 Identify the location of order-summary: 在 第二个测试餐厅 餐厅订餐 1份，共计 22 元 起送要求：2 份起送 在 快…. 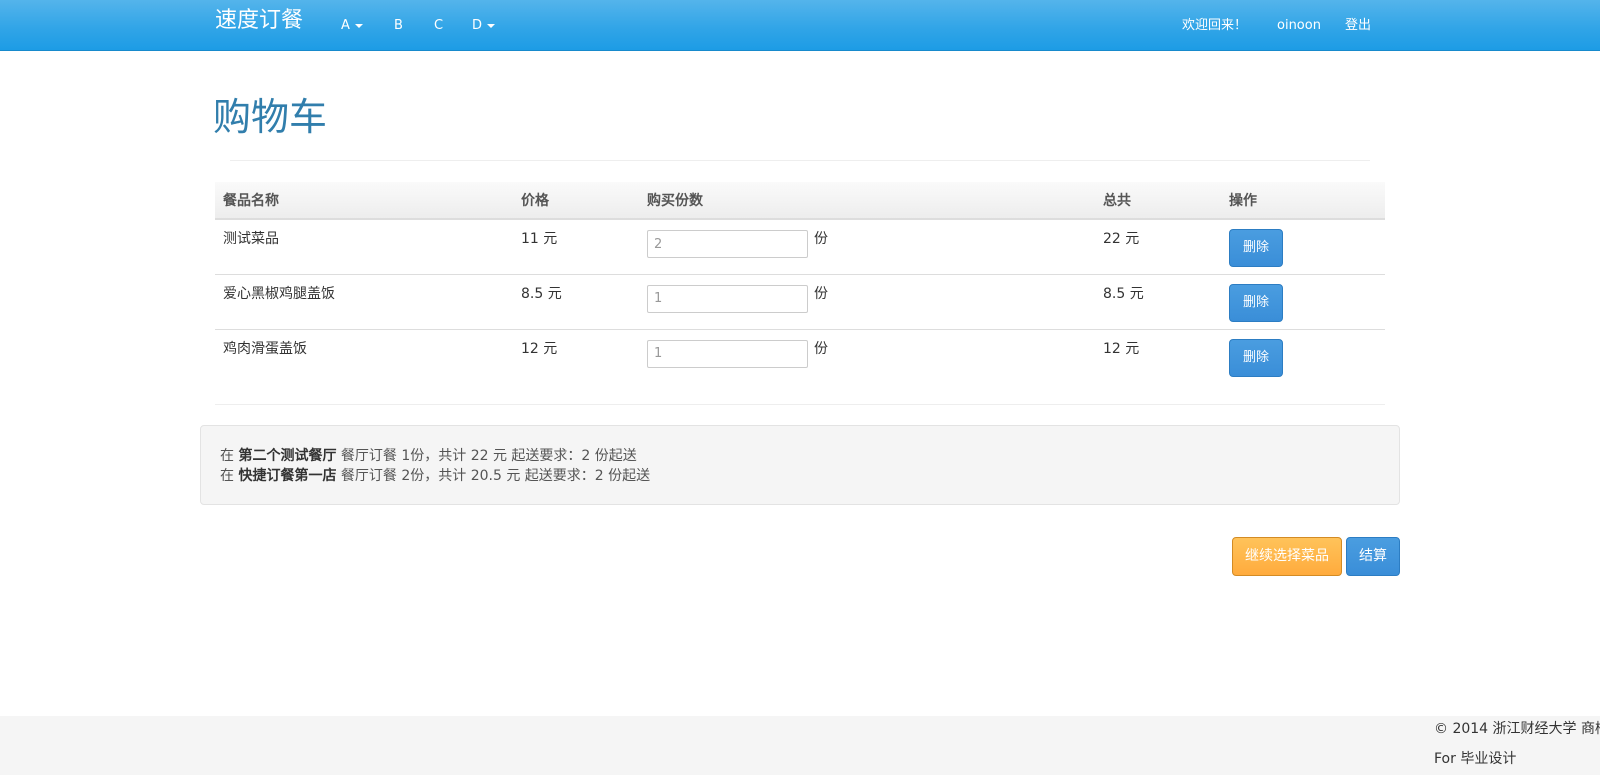
(800, 465).